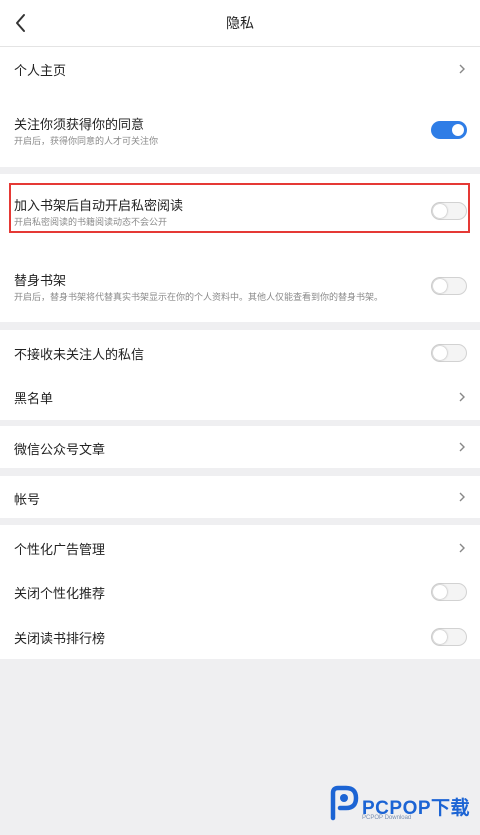 This screenshot has width=480, height=835. What do you see at coordinates (240, 128) in the screenshot?
I see `row-follow-consent: 关注你须获得你的同意 开启后，获得你同意的人才可关注你` at bounding box center [240, 128].